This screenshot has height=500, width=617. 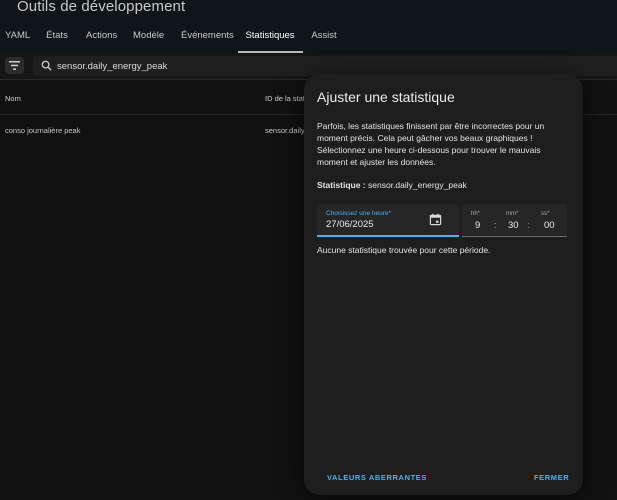 What do you see at coordinates (42, 130) in the screenshot?
I see `row-name-cell: conso journalière peak` at bounding box center [42, 130].